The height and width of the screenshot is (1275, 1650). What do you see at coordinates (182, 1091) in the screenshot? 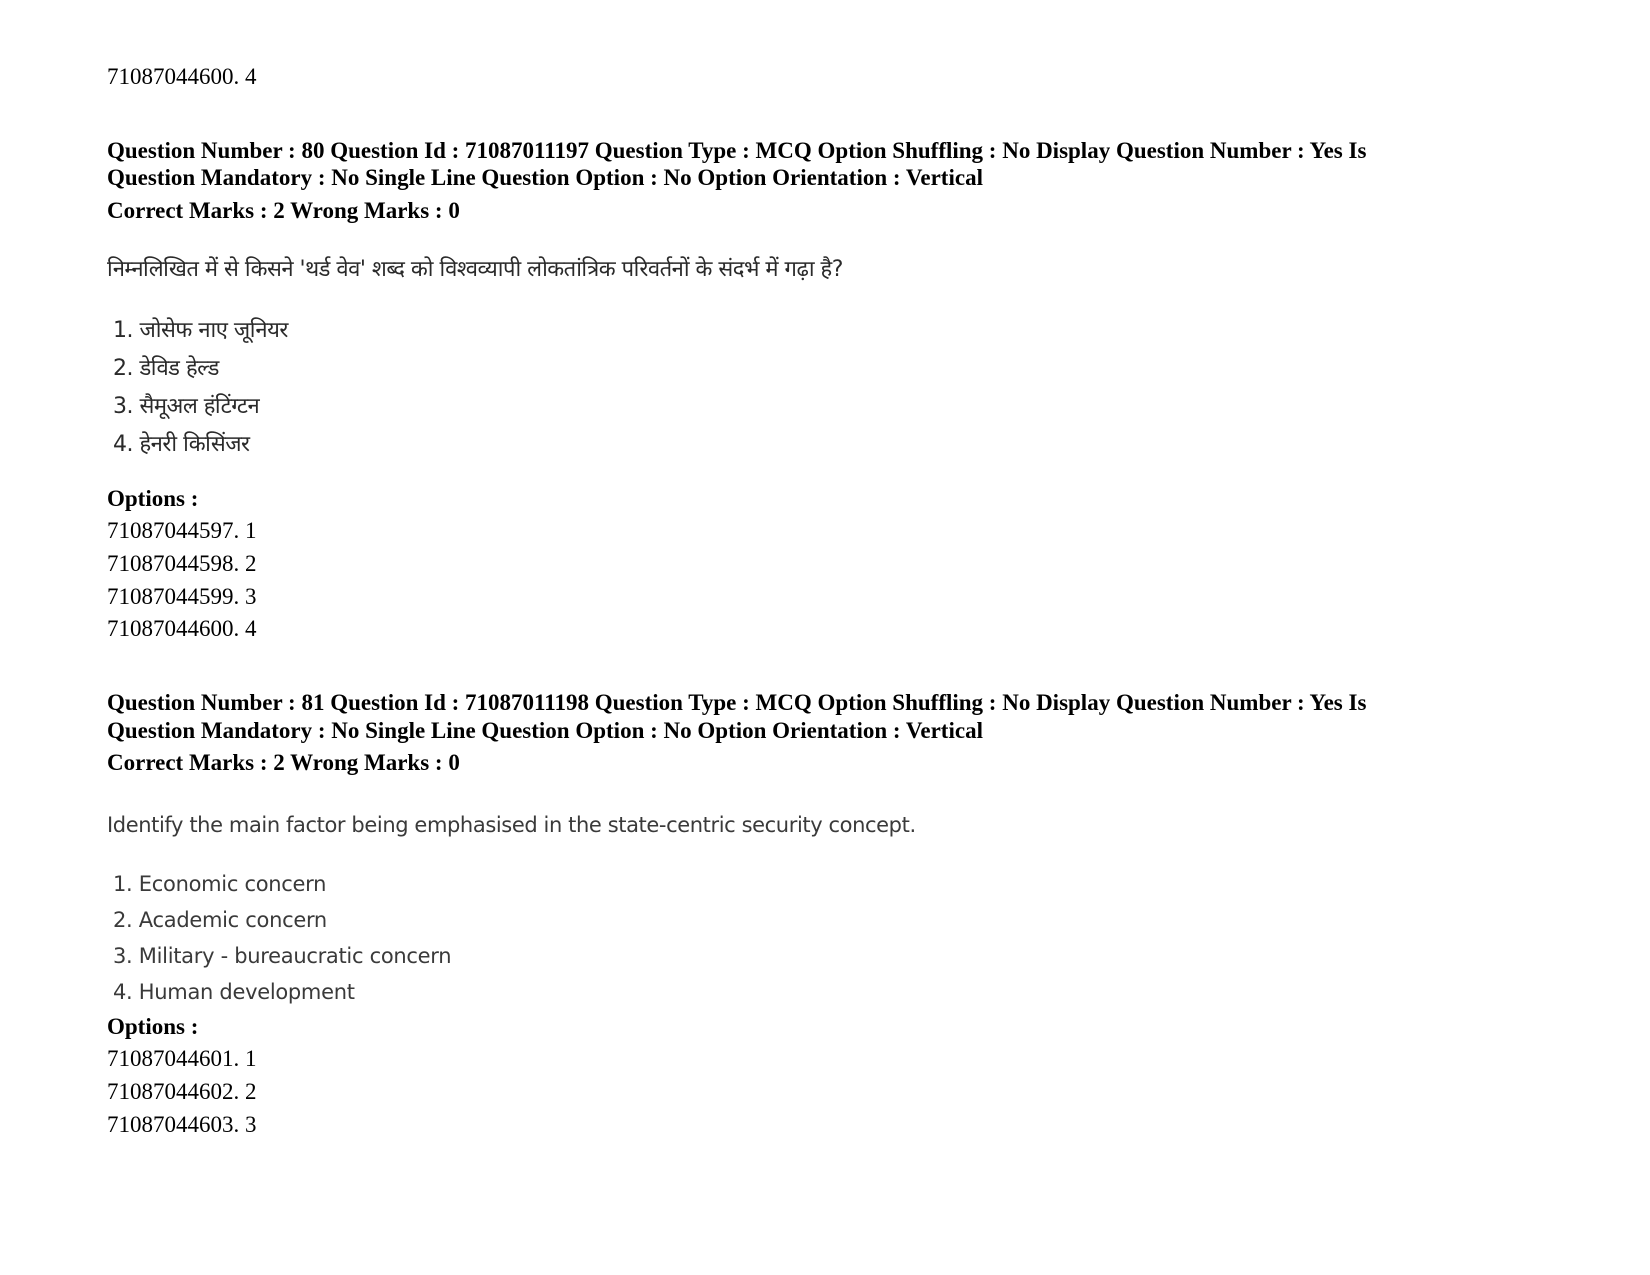
I see `option-id-line: 71087044602. 2` at bounding box center [182, 1091].